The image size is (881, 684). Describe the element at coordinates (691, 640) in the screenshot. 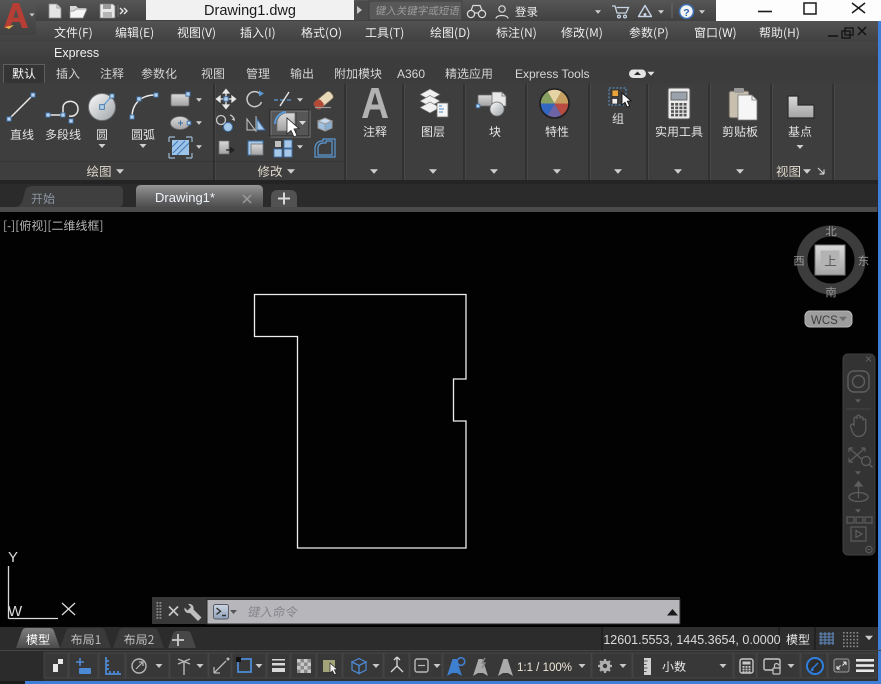

I see `svg-text: 12601.5553, 1445.3654, 0.0000` at that location.